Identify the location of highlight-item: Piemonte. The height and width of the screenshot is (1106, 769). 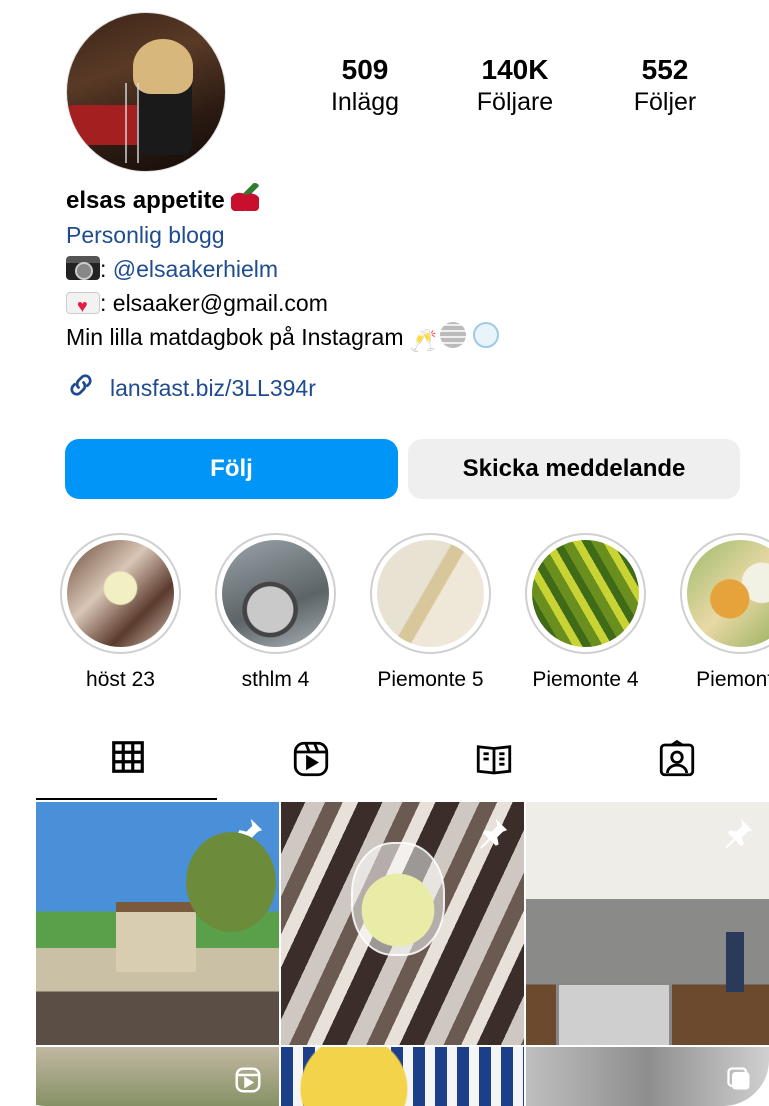
(724, 612).